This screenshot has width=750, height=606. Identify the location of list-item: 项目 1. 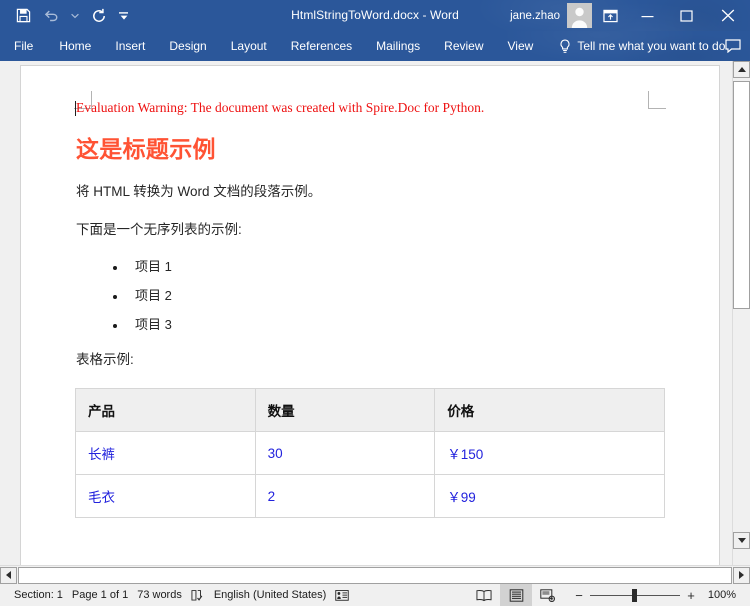
(389, 267).